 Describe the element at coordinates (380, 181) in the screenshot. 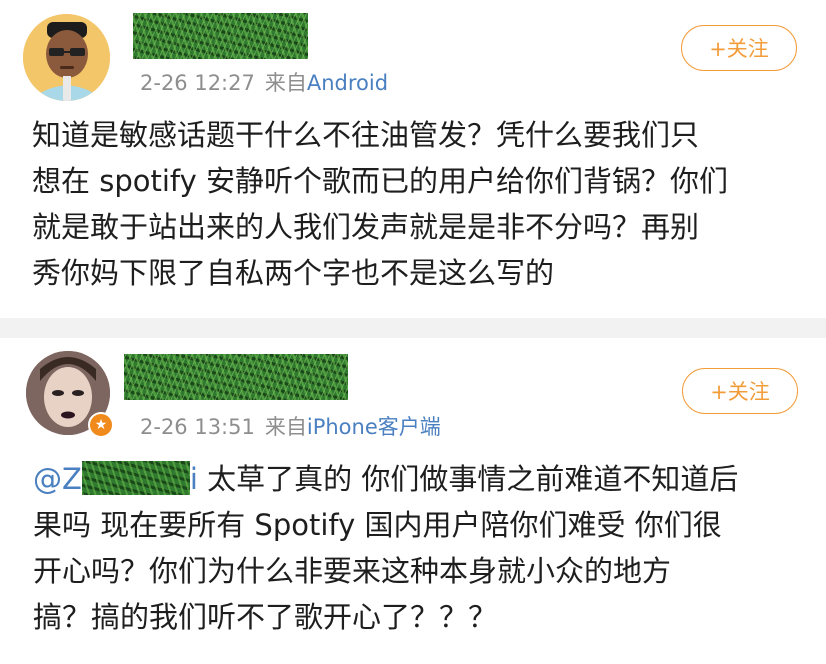

I see `content-line: 想在 spotify 安静听个歌而已的用户给你们背锅？你们` at that location.